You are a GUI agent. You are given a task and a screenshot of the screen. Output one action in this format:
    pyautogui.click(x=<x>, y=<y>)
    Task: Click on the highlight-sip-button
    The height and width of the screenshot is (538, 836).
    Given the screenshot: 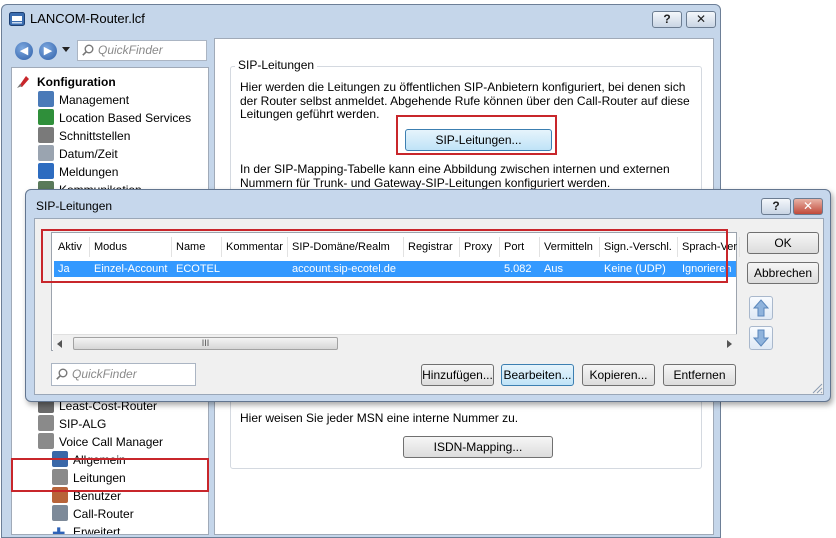 What is the action you would take?
    pyautogui.click(x=476, y=135)
    